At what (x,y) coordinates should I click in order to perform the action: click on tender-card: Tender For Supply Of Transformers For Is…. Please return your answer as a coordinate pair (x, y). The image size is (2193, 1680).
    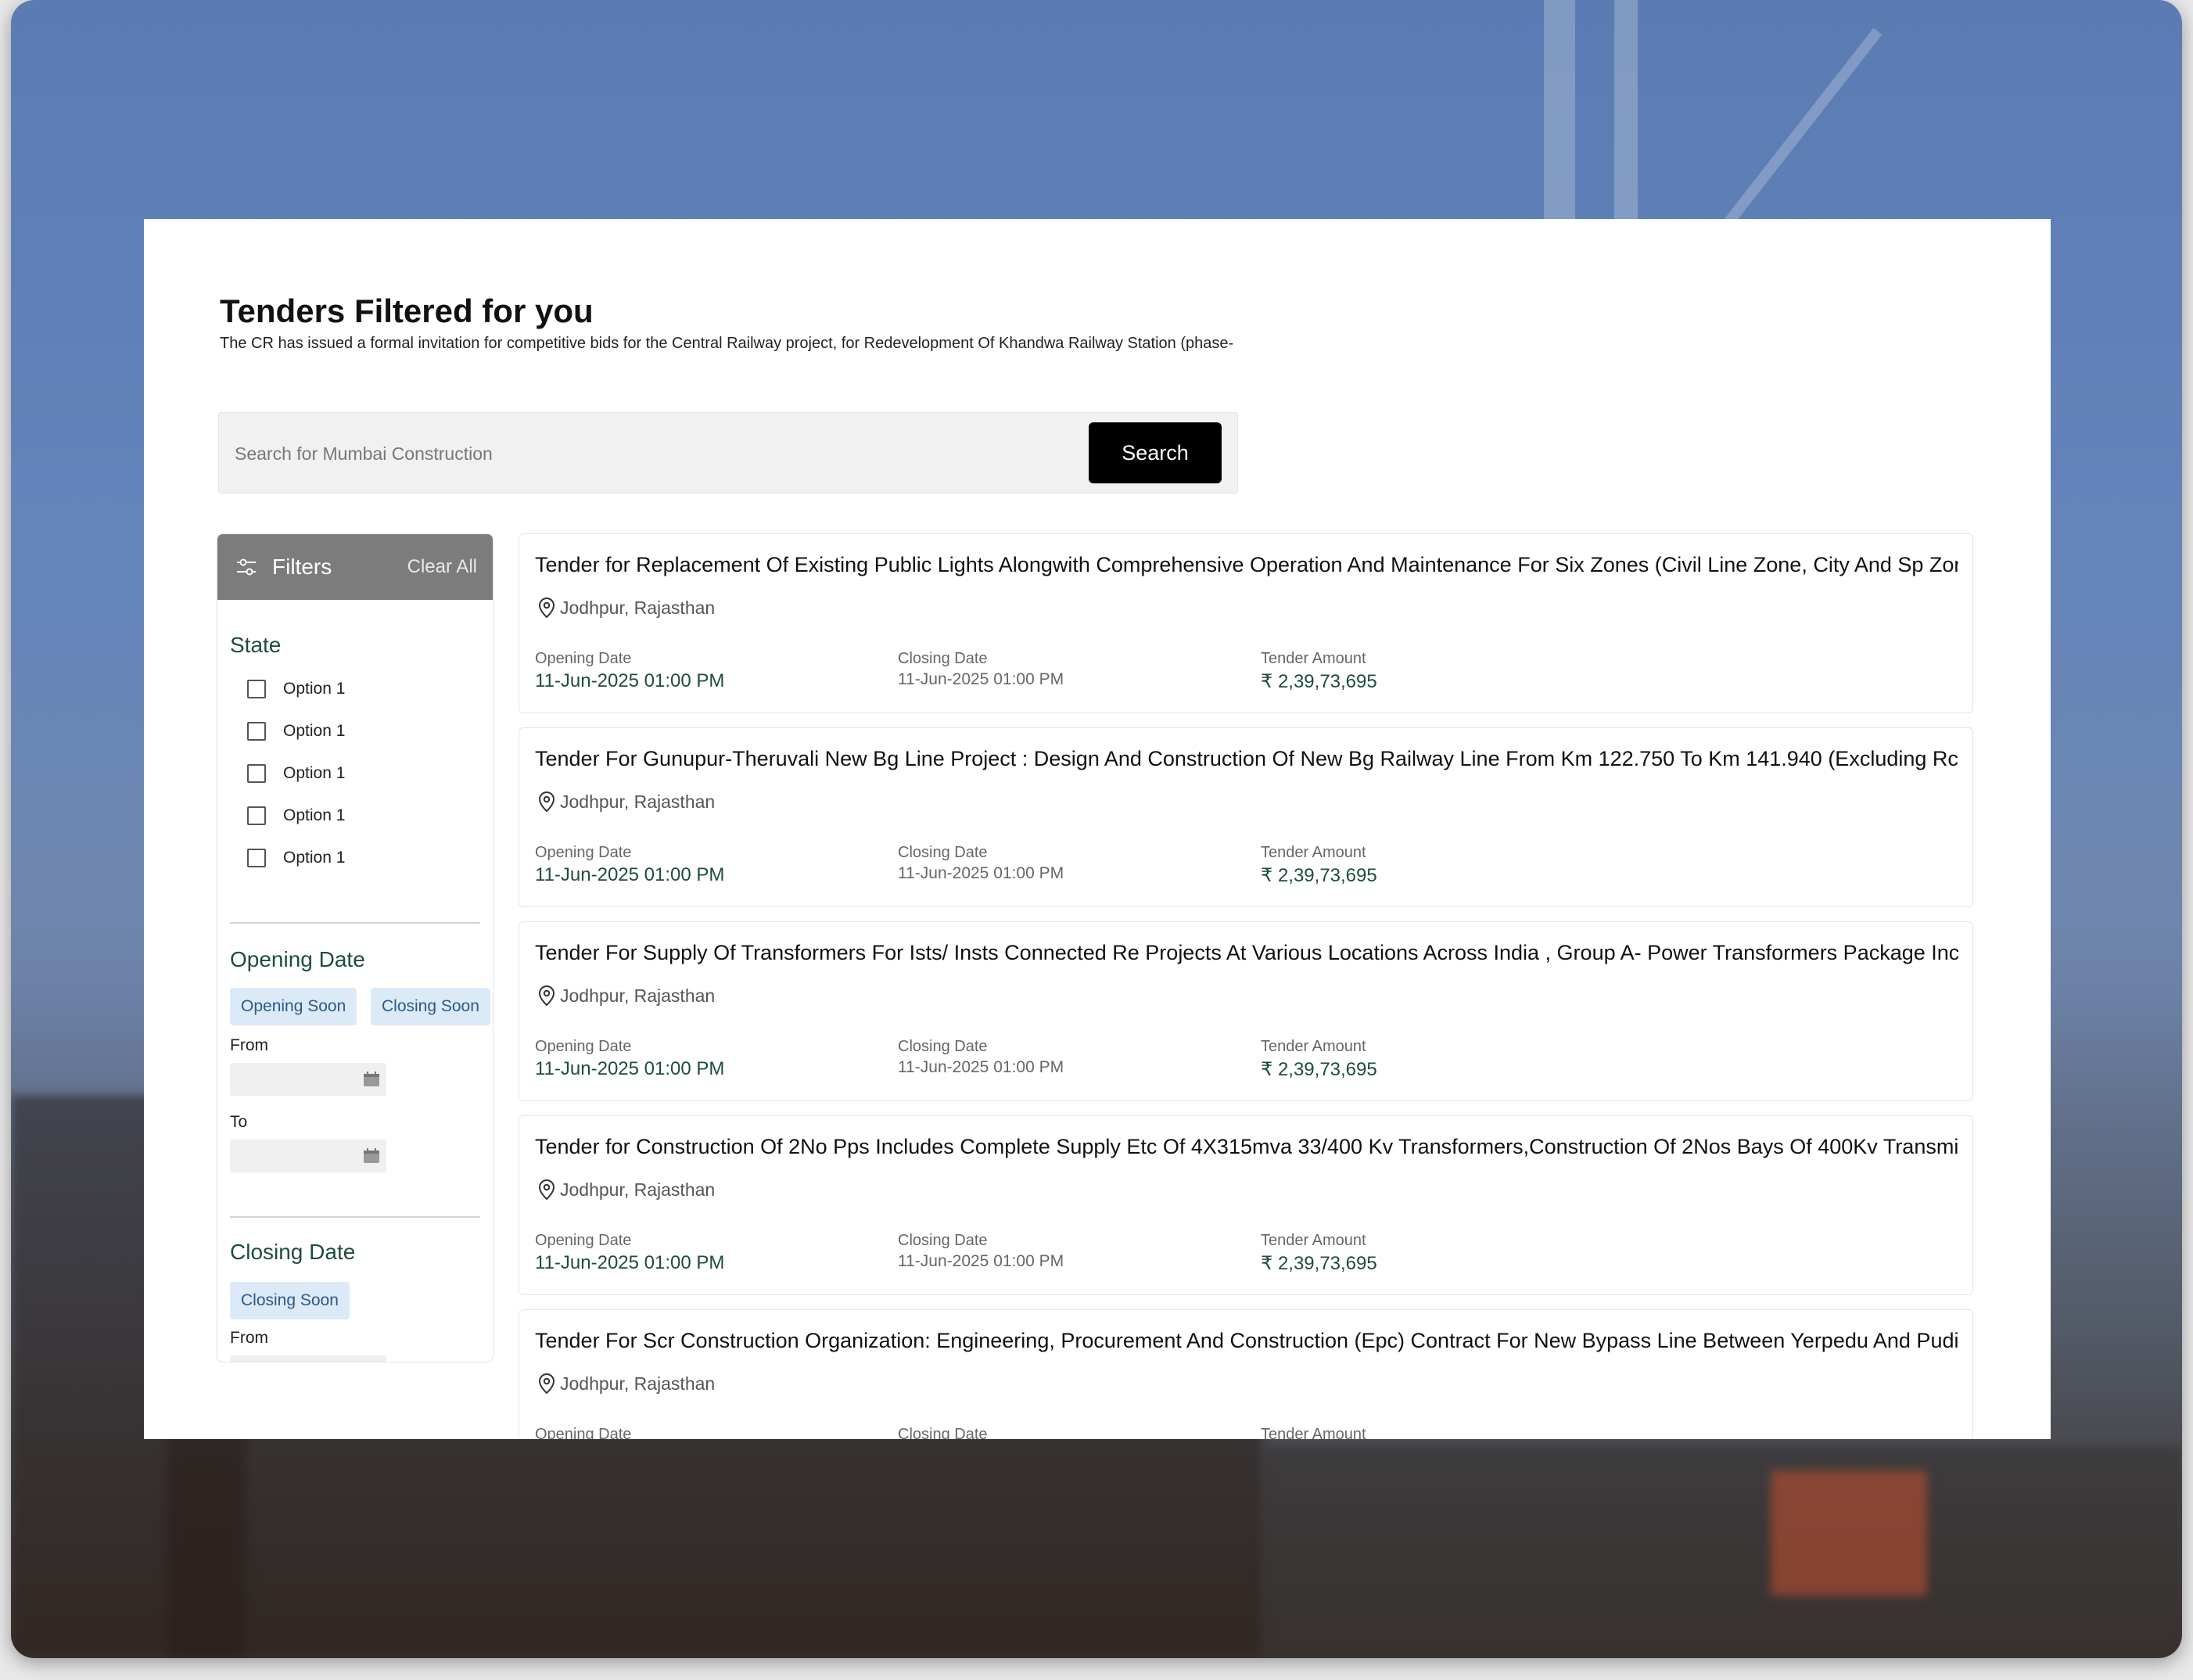
    Looking at the image, I should click on (1246, 1011).